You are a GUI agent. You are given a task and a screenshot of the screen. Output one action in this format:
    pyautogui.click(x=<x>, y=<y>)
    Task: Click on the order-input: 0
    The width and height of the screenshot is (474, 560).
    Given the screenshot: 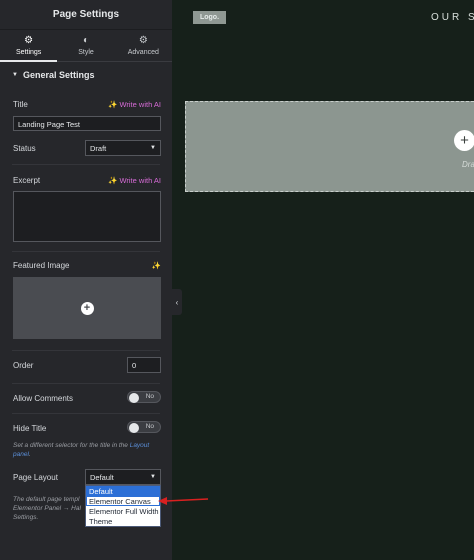 What is the action you would take?
    pyautogui.click(x=144, y=365)
    